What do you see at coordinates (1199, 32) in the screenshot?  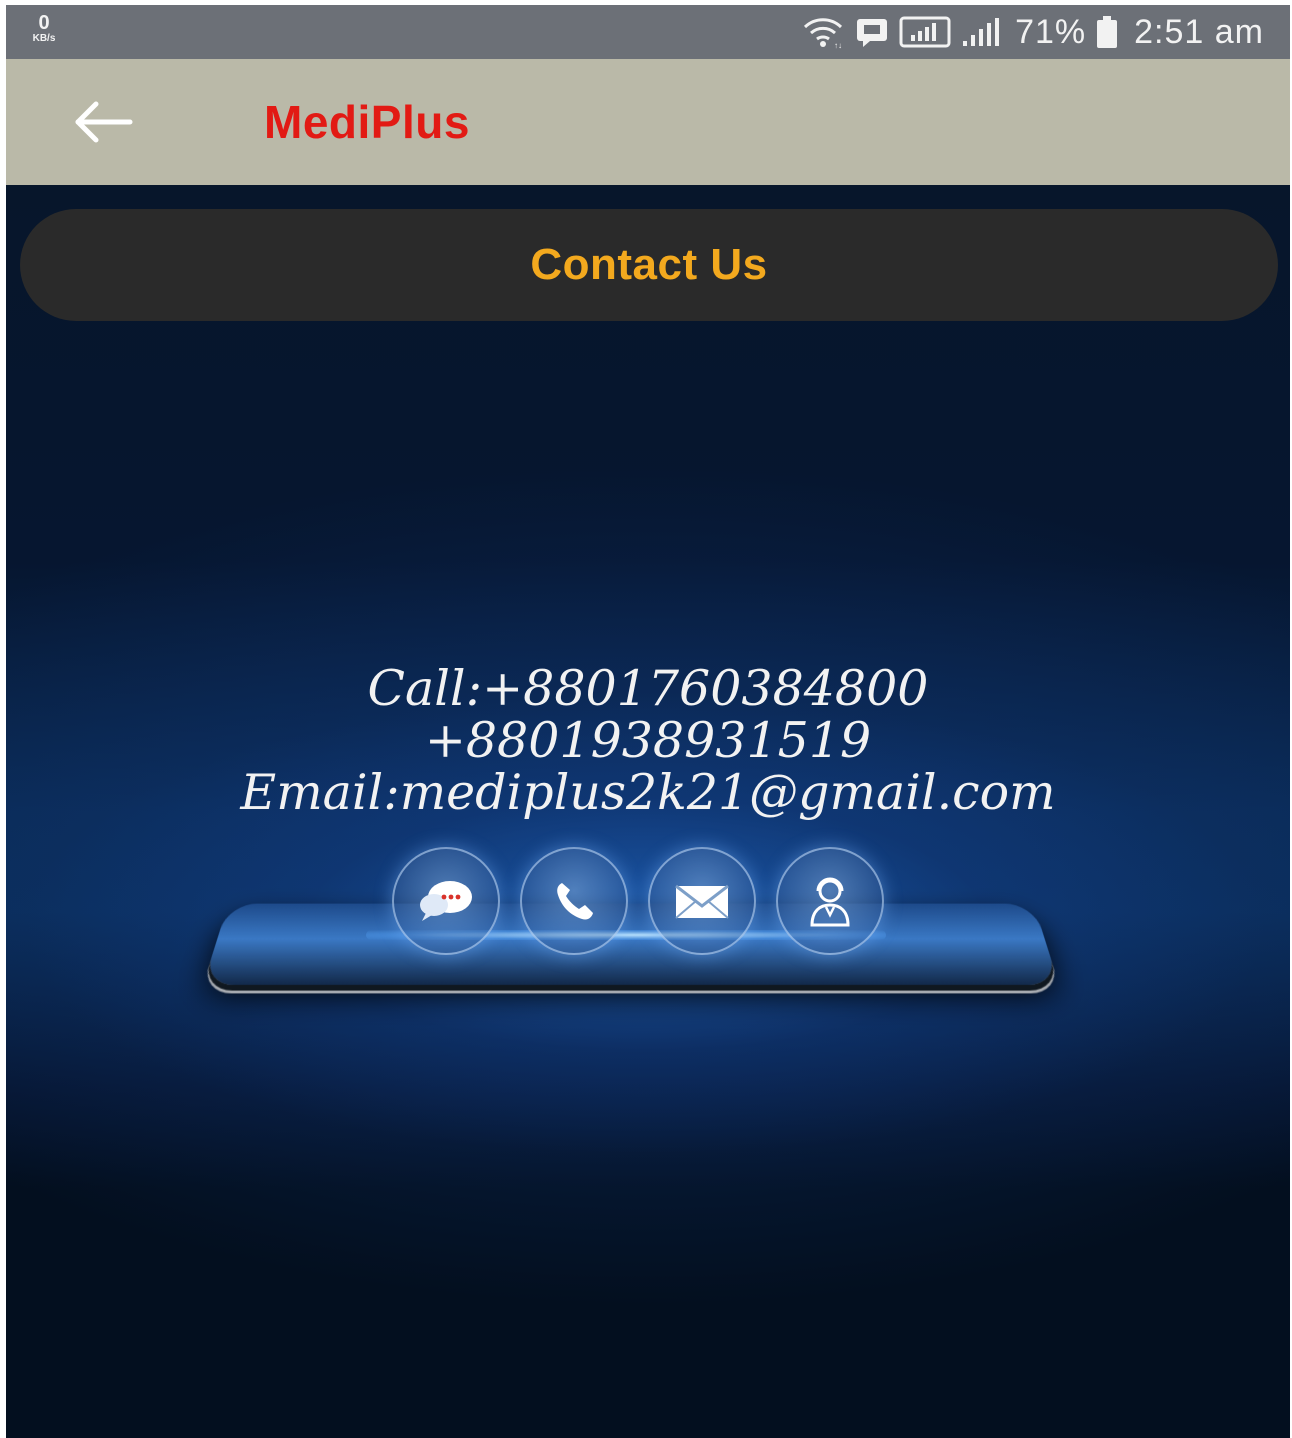 I see `clock: 2:51 am` at bounding box center [1199, 32].